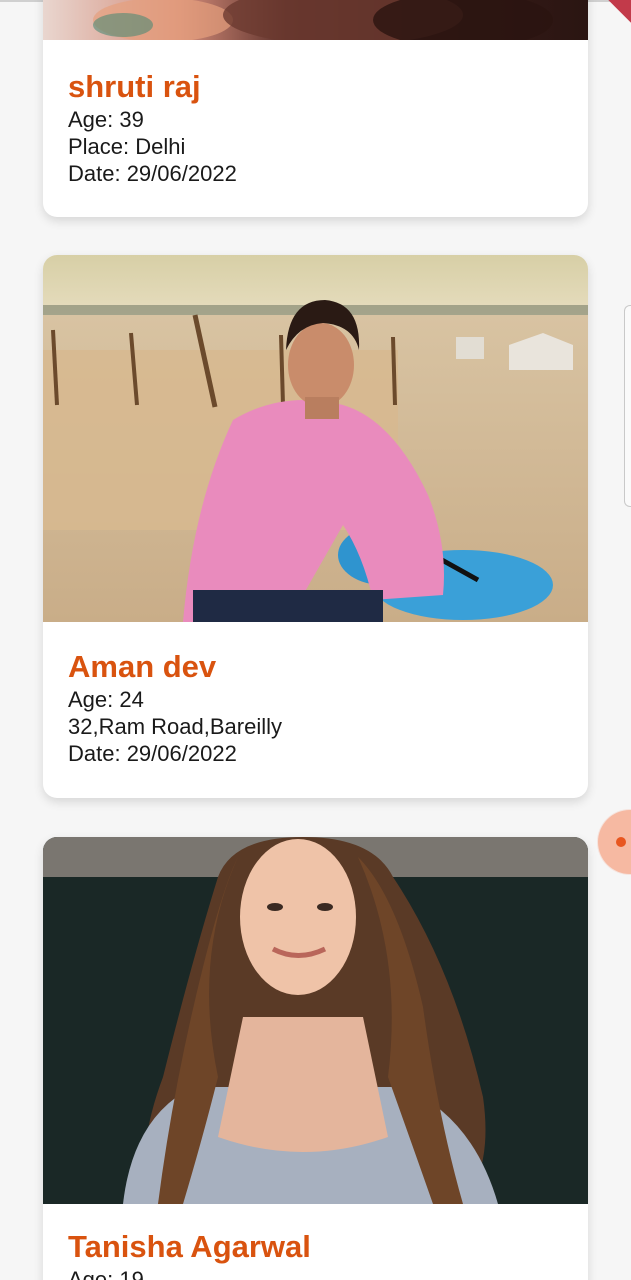 Image resolution: width=631 pixels, height=1280 pixels. What do you see at coordinates (127, 146) in the screenshot?
I see `profile-place: Place: Delhi` at bounding box center [127, 146].